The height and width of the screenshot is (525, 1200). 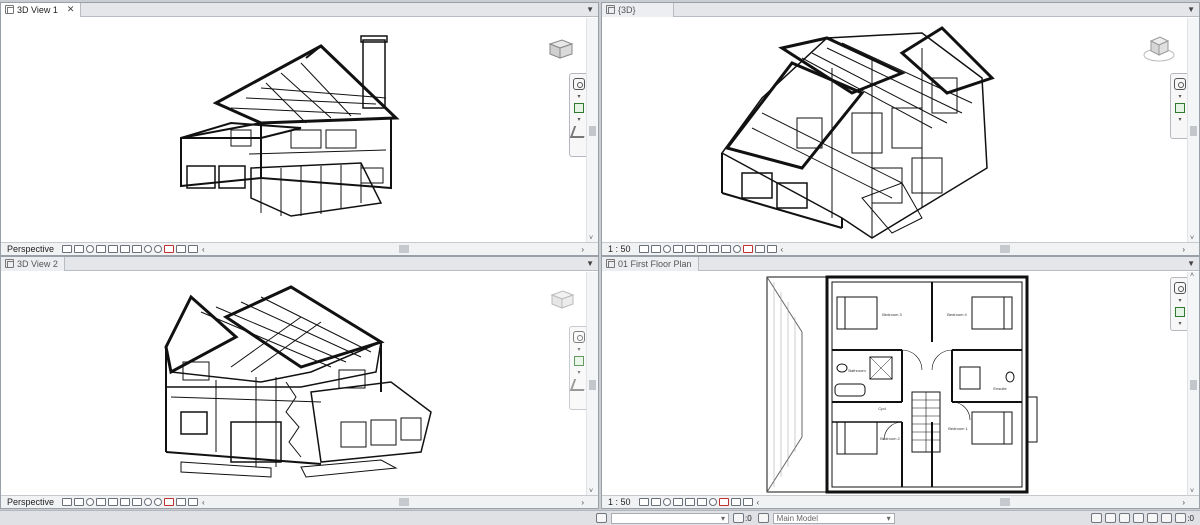 I want to click on tab-3d-default: {3D}, so click(x=638, y=10).